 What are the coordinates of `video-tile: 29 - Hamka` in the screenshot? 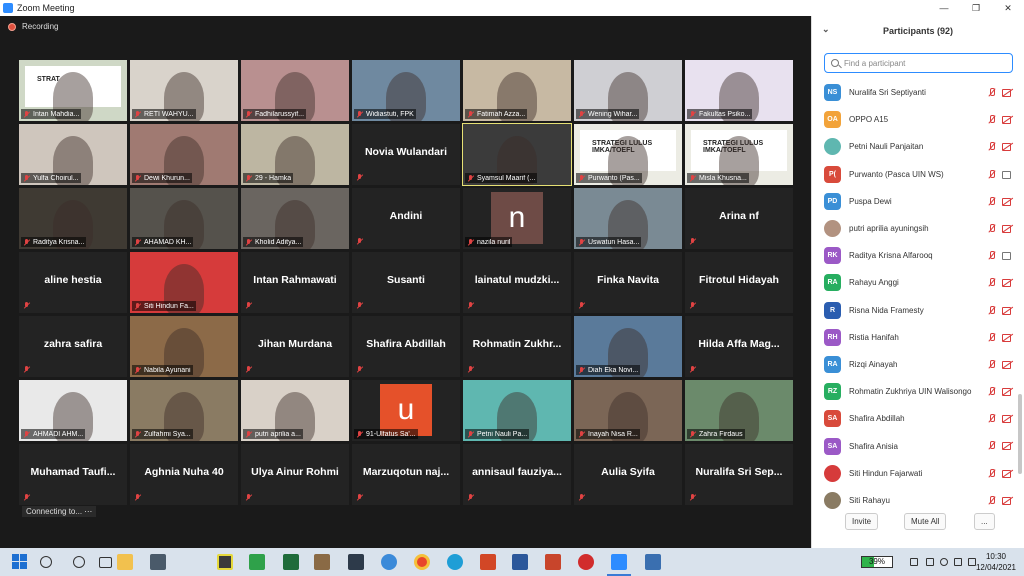 It's located at (295, 154).